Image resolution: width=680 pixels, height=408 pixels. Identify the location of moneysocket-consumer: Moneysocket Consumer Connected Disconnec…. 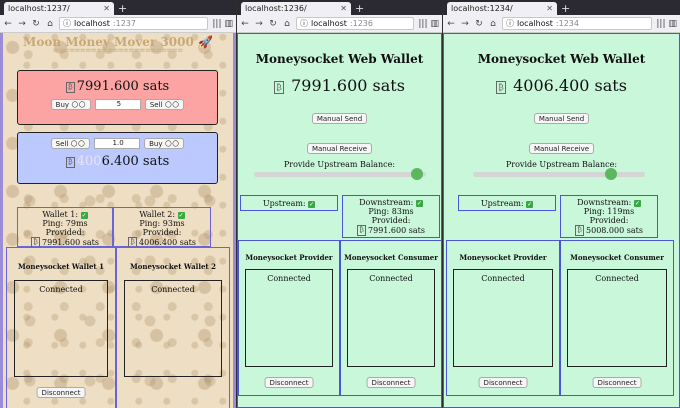
(390, 318).